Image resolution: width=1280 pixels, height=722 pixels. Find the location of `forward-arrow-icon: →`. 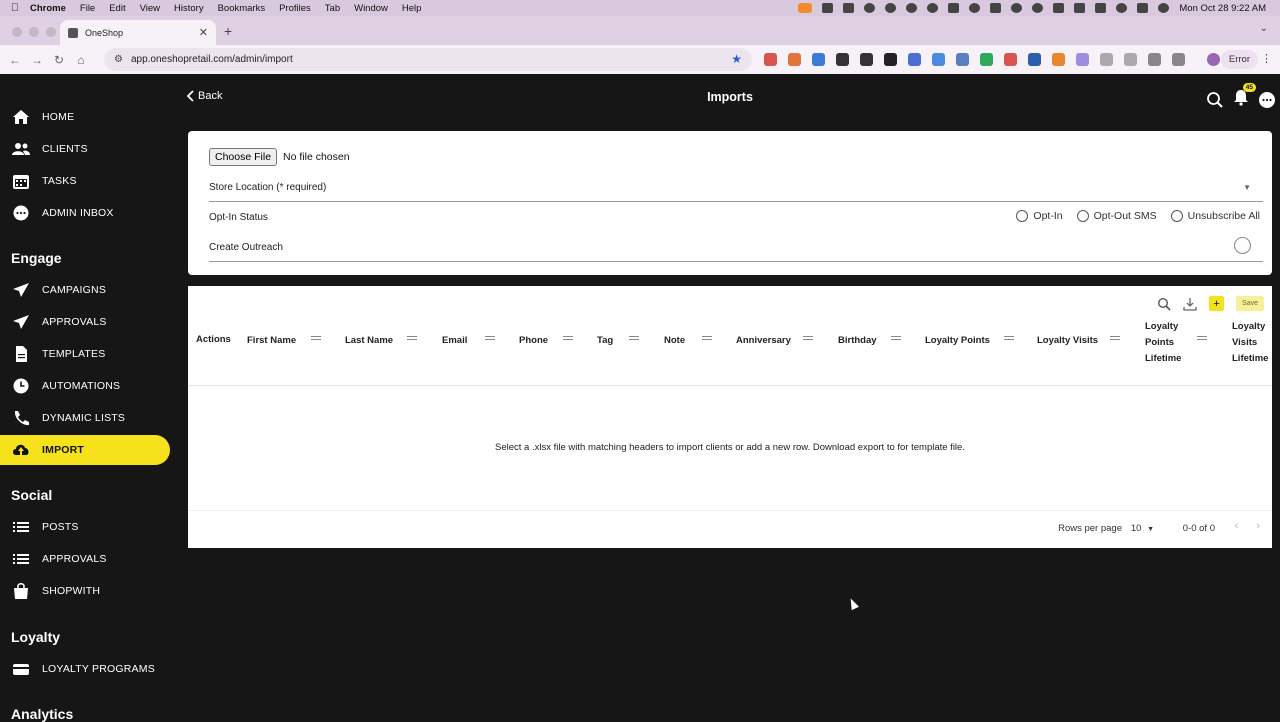

forward-arrow-icon: → is located at coordinates (37, 60).